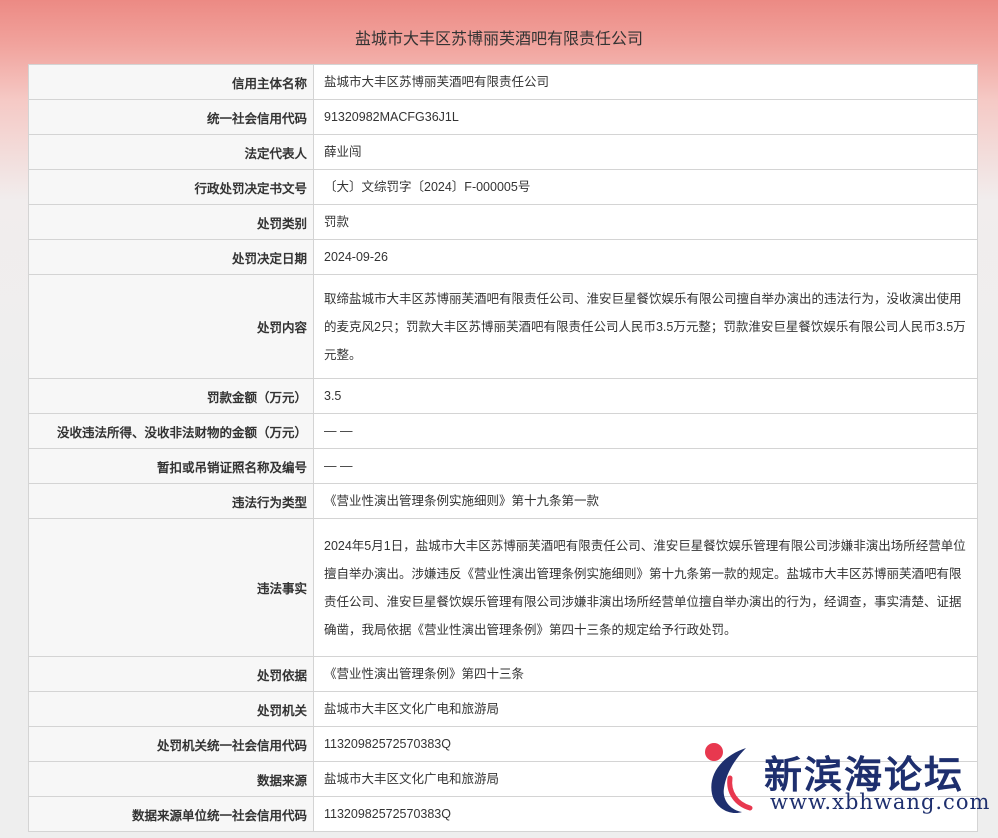 This screenshot has height=838, width=998. I want to click on row-value: 〔大〕文综罚字〔2024〕F-000005号, so click(645, 187).